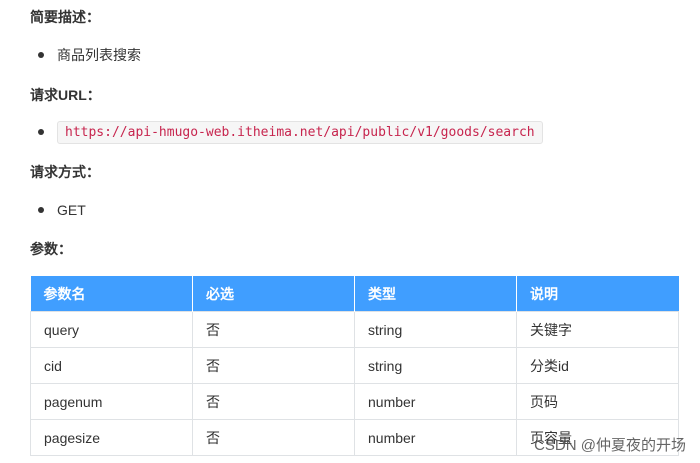 The image size is (700, 463). I want to click on csdn-watermark: CSDN @仲夏夜的开场, so click(610, 445).